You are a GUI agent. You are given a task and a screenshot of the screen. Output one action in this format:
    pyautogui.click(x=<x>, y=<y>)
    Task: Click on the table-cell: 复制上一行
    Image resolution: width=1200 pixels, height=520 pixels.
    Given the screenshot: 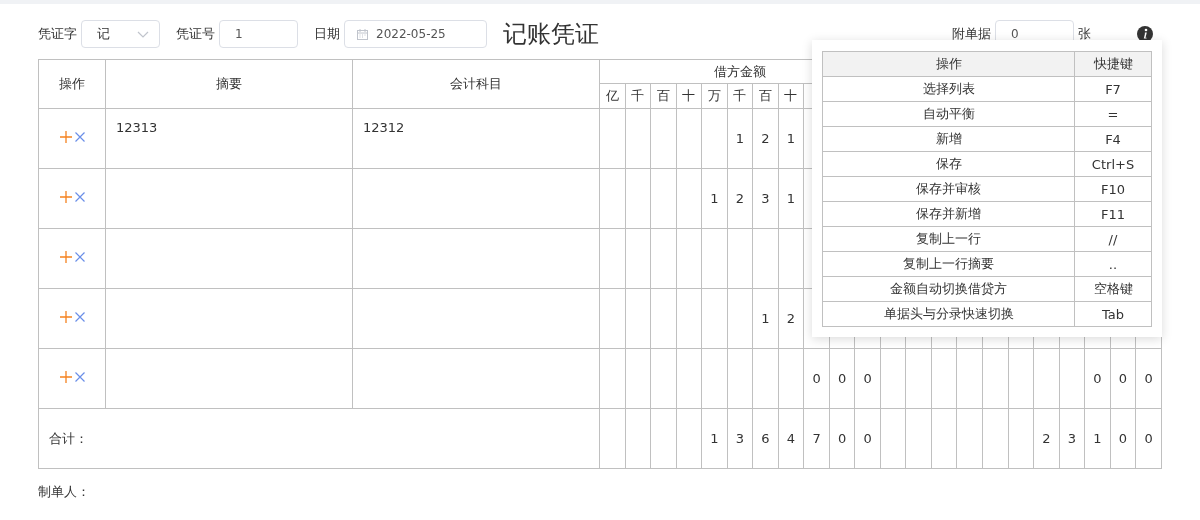 What is the action you would take?
    pyautogui.click(x=948, y=239)
    